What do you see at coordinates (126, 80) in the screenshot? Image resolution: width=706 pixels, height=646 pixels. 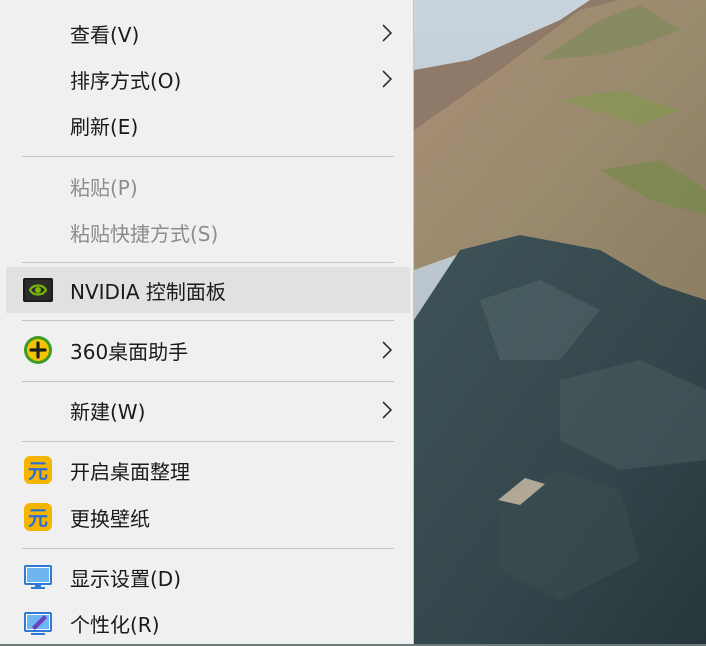 I see `menu-item-label: 排序方式(O)` at bounding box center [126, 80].